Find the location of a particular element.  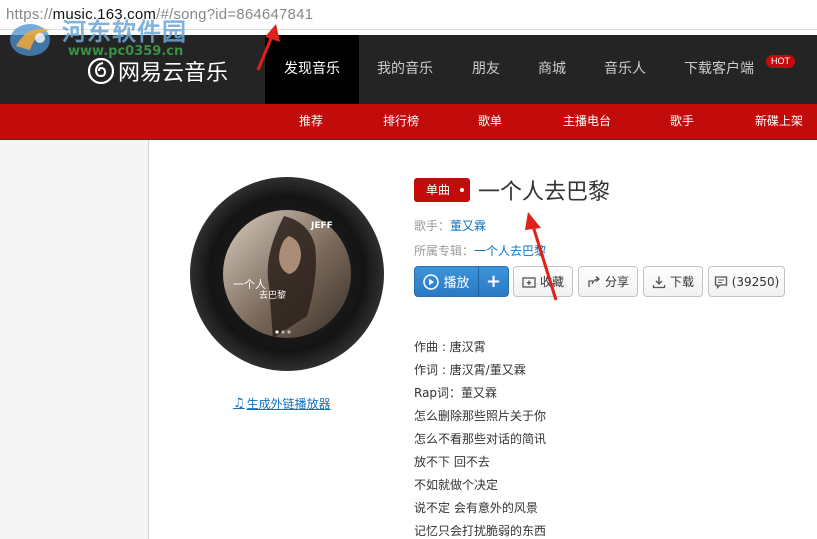

netease-music-icon is located at coordinates (101, 71).